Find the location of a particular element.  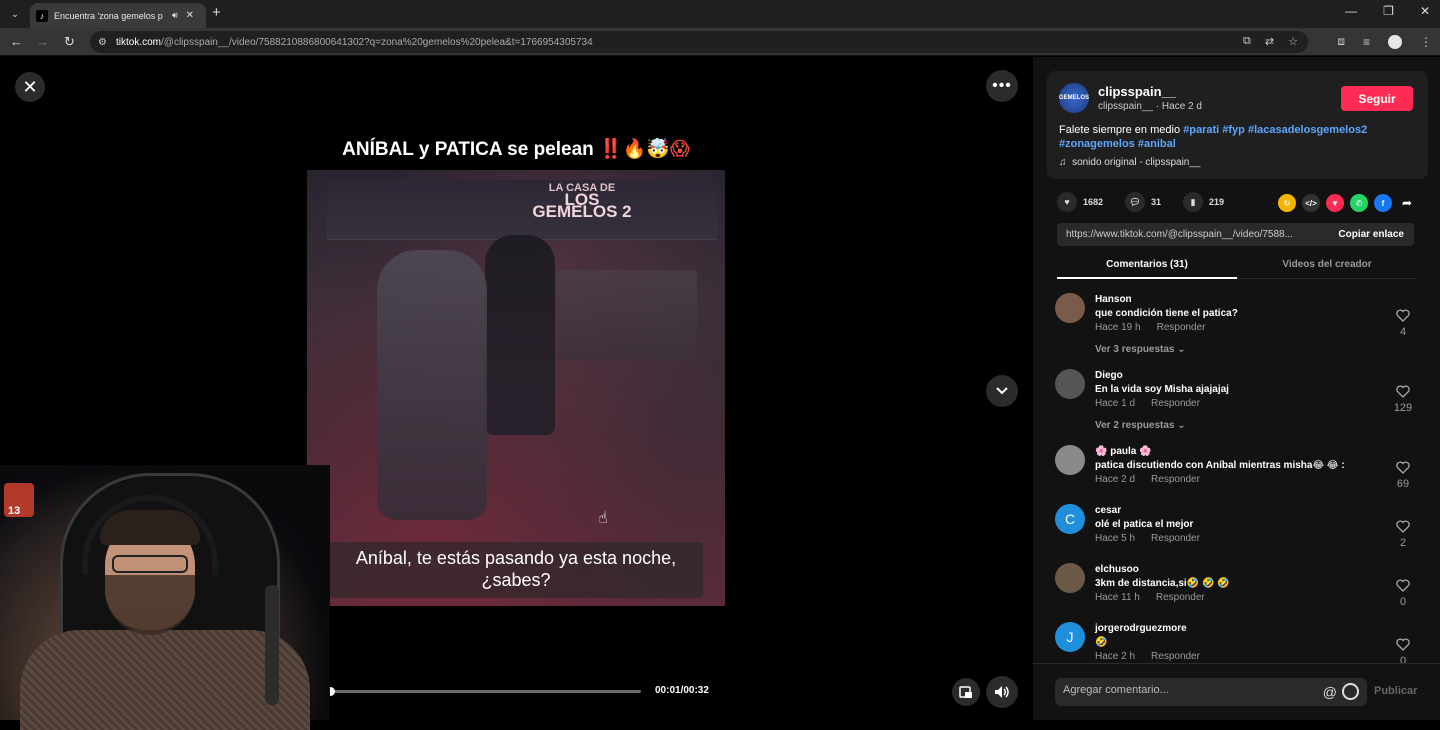

minimize-icon: — is located at coordinates (1351, 11).